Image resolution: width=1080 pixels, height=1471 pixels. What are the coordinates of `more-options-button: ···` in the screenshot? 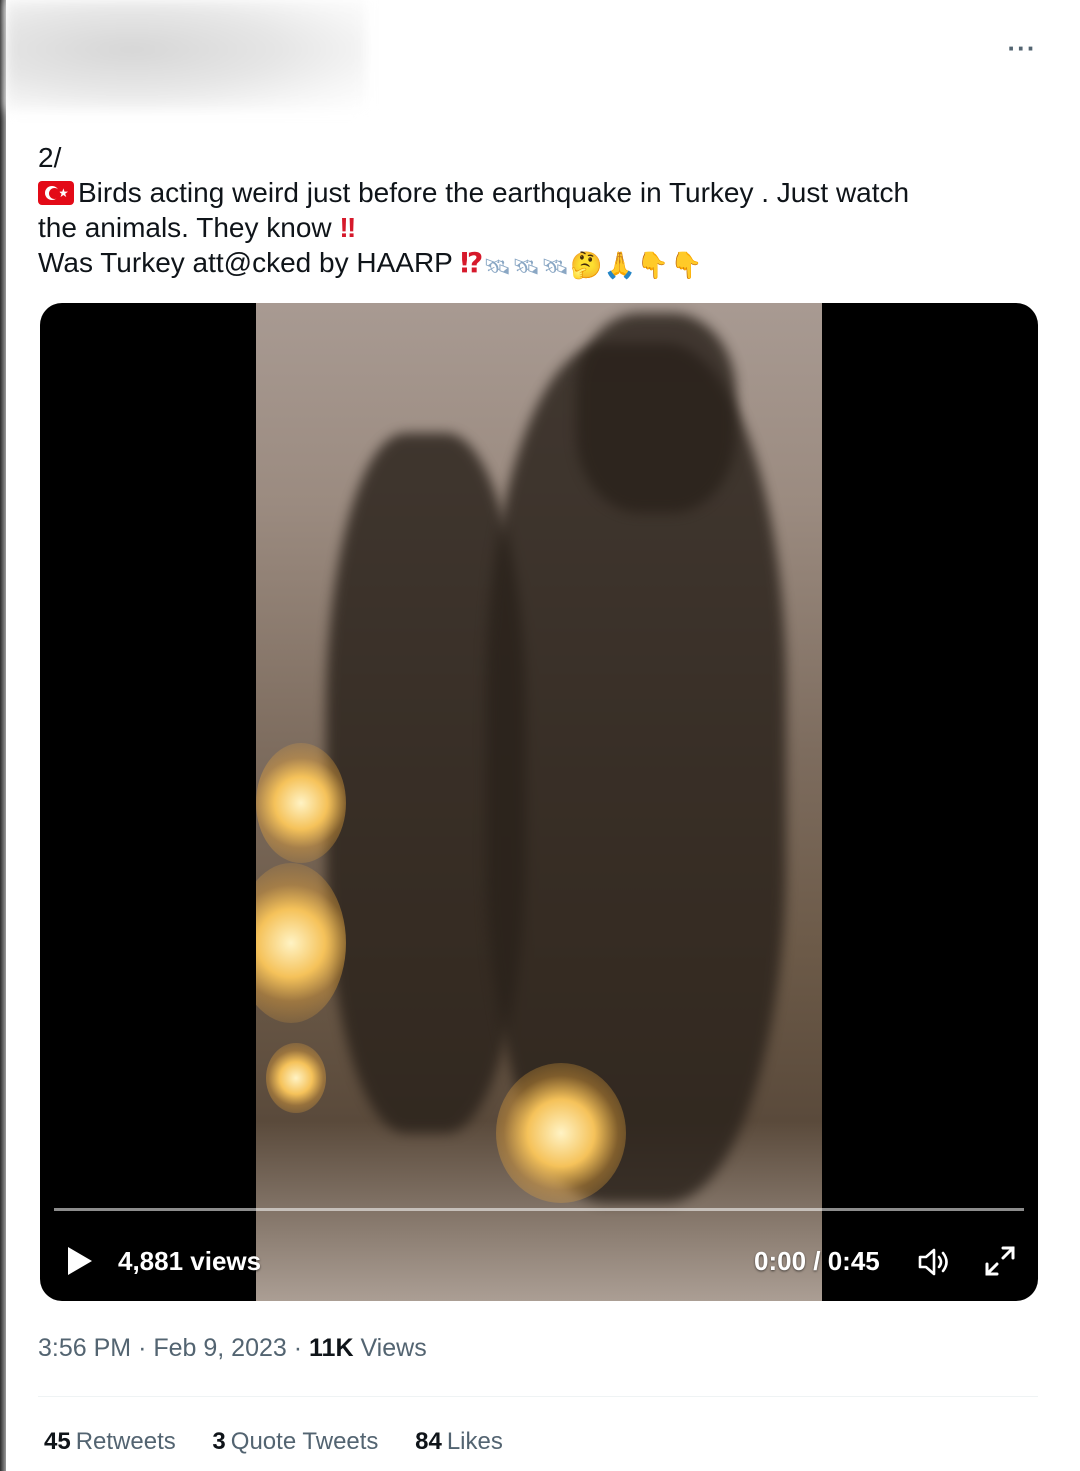 It's located at (1022, 48).